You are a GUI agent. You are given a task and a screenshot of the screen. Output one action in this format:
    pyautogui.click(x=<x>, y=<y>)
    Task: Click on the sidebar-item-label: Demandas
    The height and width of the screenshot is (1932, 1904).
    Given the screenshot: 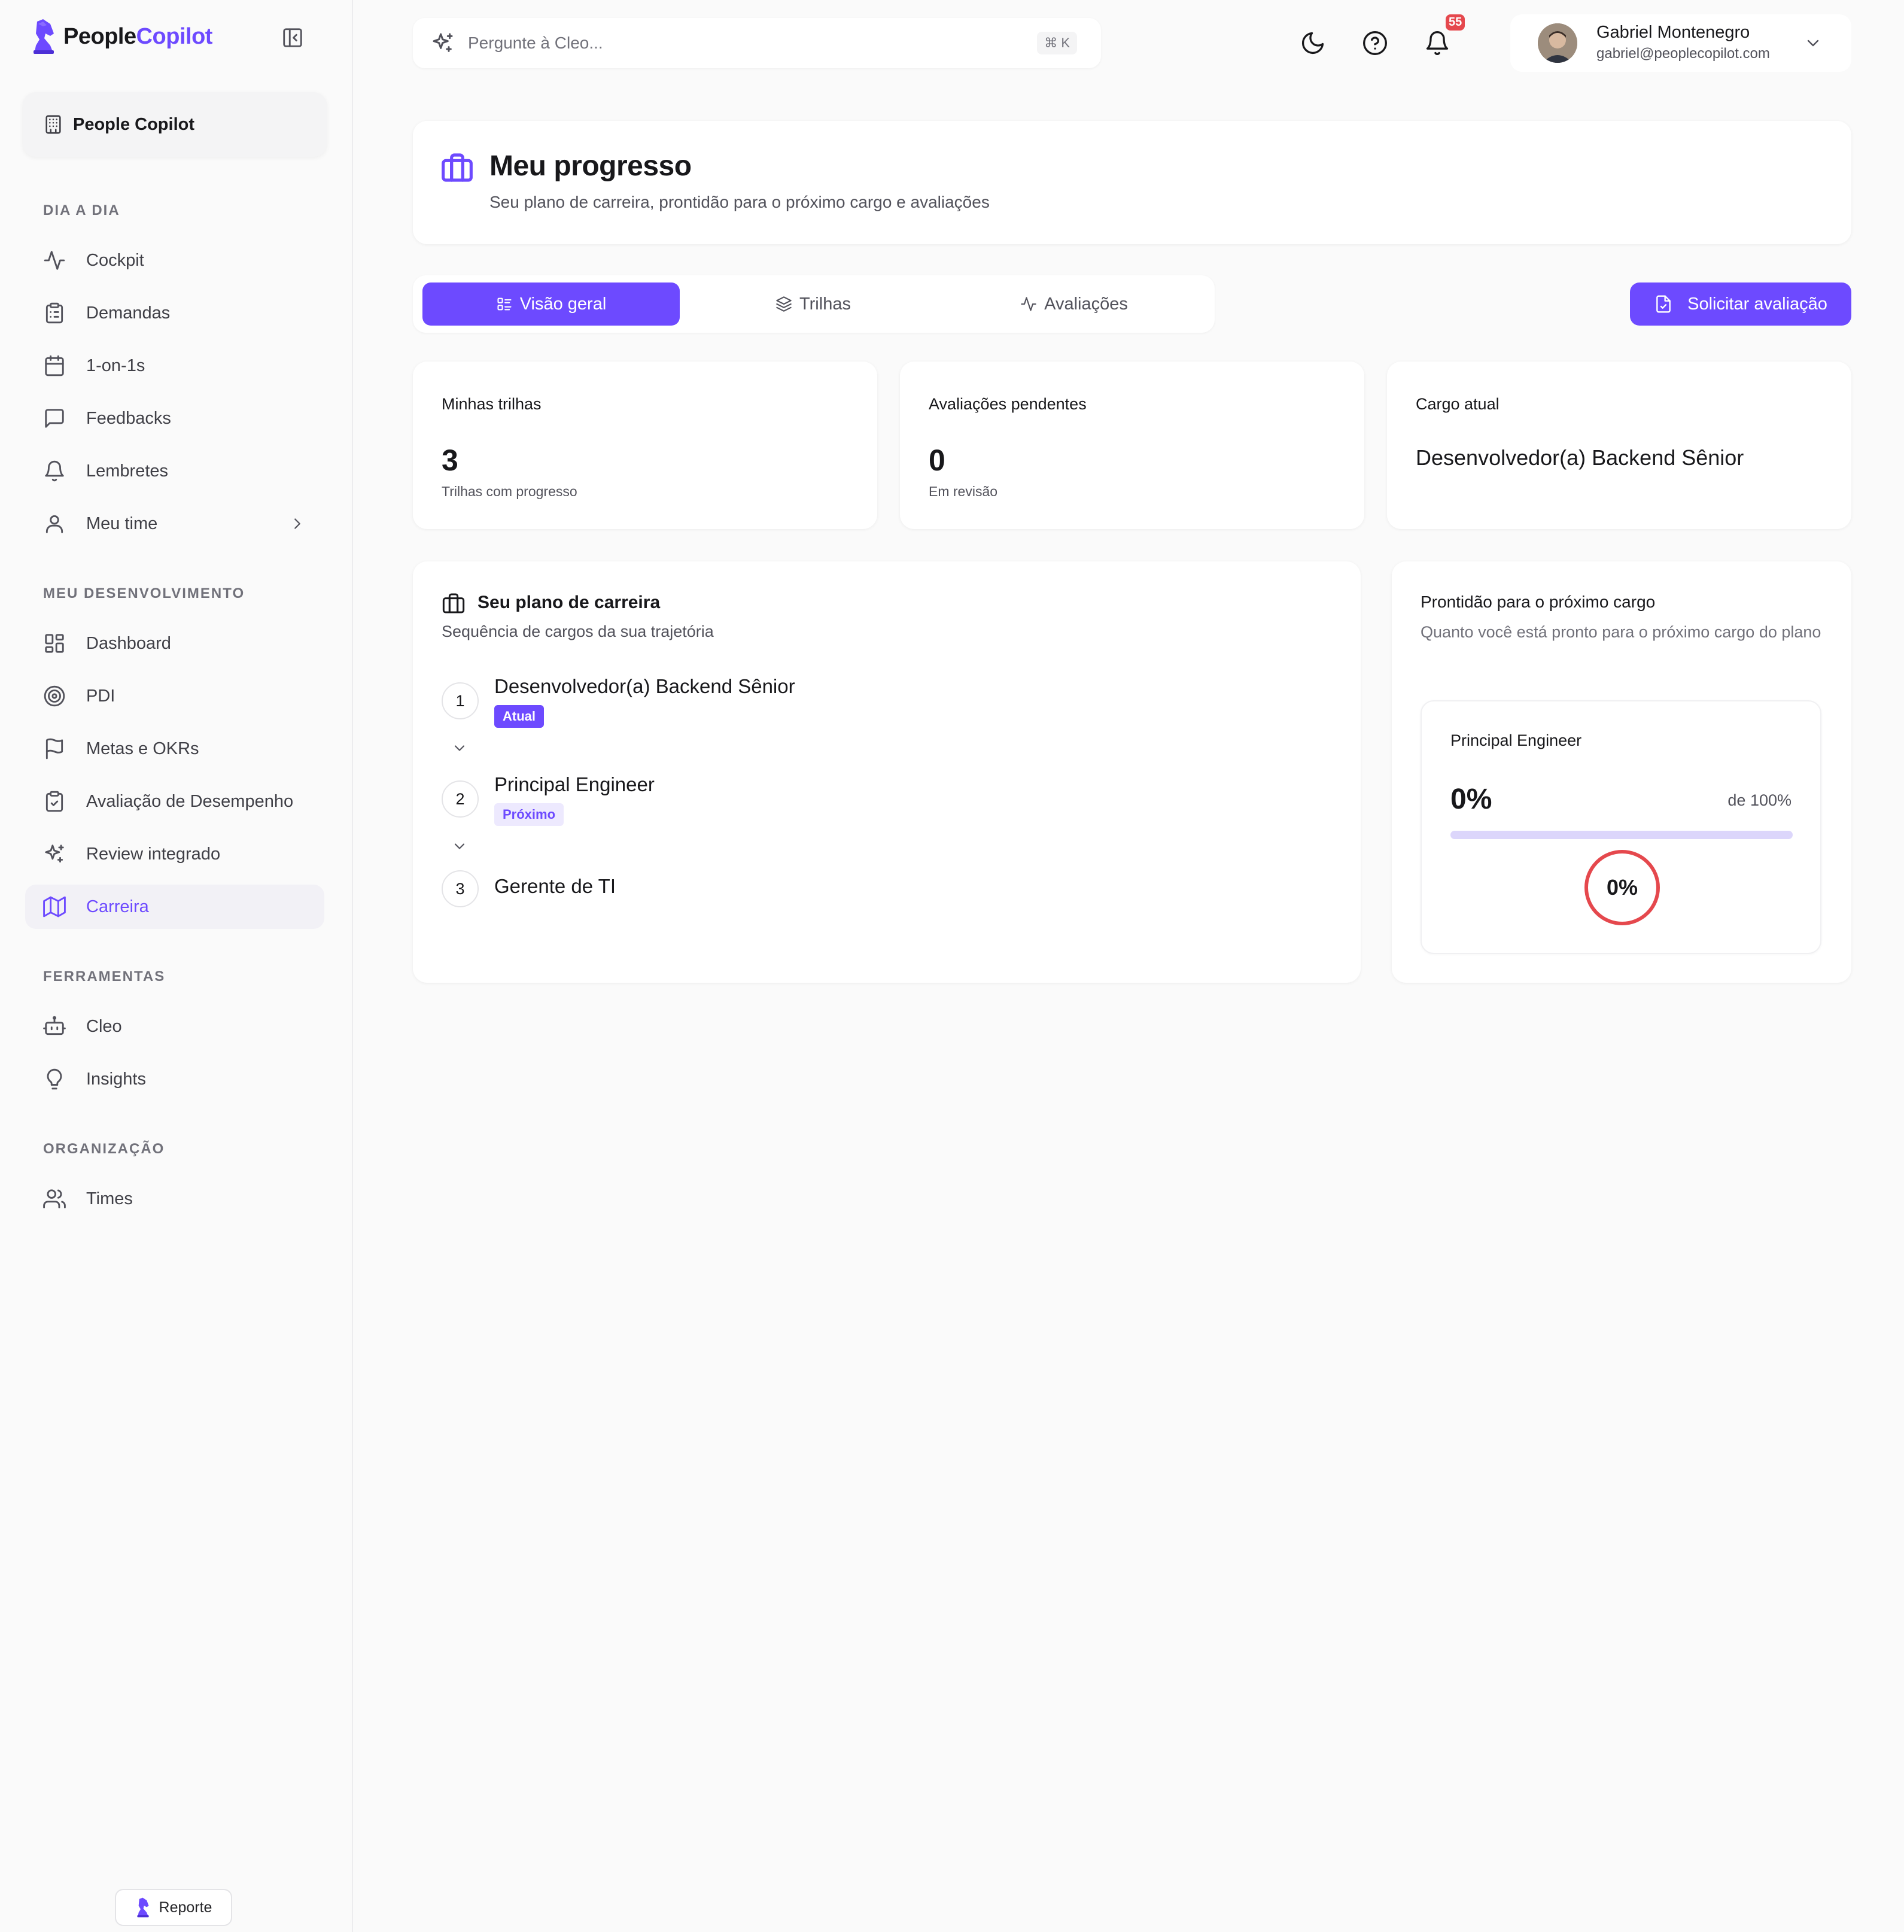 What is the action you would take?
    pyautogui.click(x=129, y=313)
    